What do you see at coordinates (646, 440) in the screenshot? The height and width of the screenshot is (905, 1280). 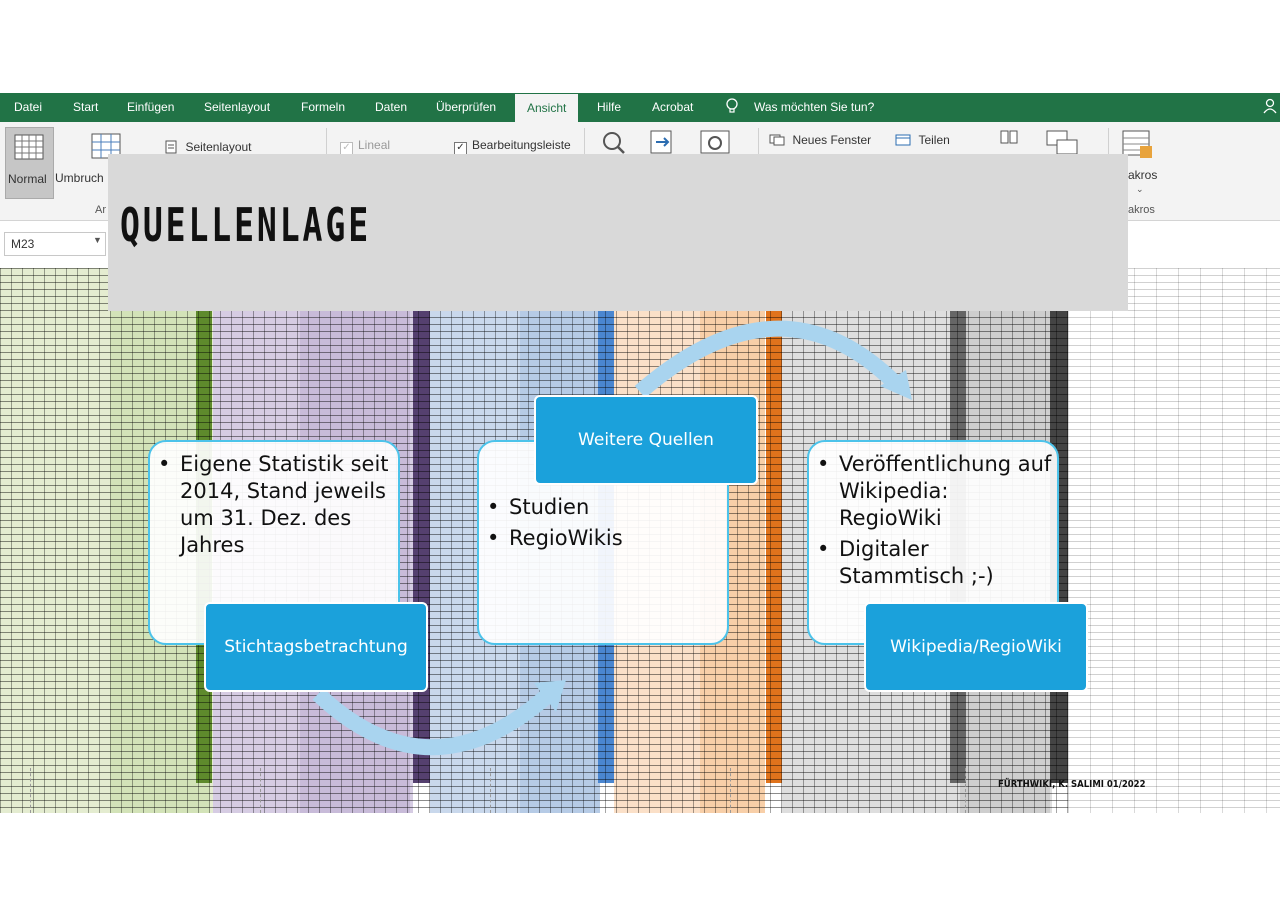 I see `label-weitere-quellen: Weitere Quellen` at bounding box center [646, 440].